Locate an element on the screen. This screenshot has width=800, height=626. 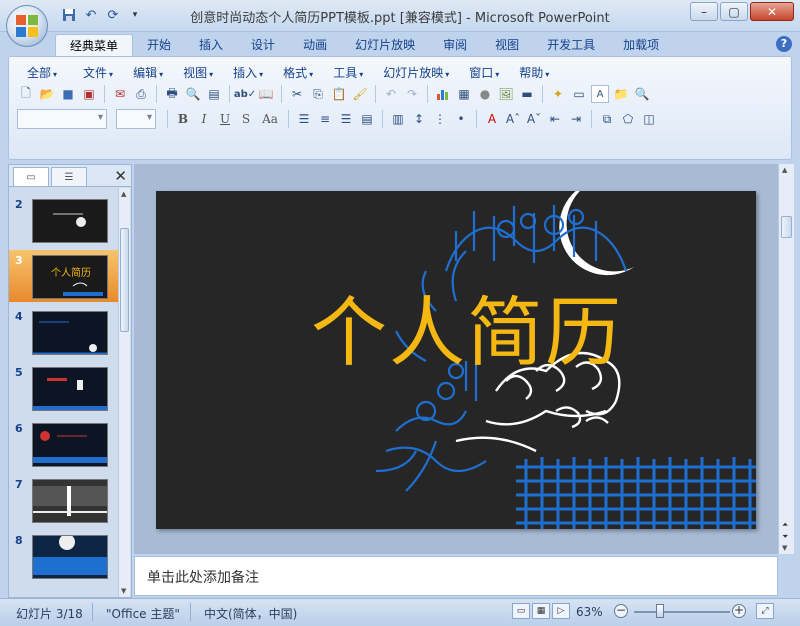
zoom-out-button: − is located at coordinates (621, 611).